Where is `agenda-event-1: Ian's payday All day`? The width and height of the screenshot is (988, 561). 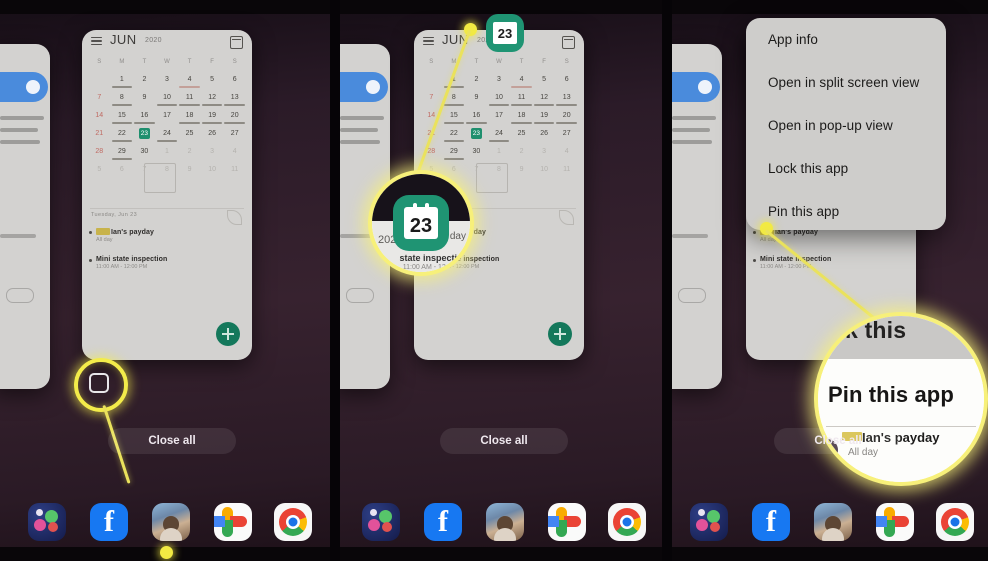 agenda-event-1: Ian's payday All day is located at coordinates (165, 235).